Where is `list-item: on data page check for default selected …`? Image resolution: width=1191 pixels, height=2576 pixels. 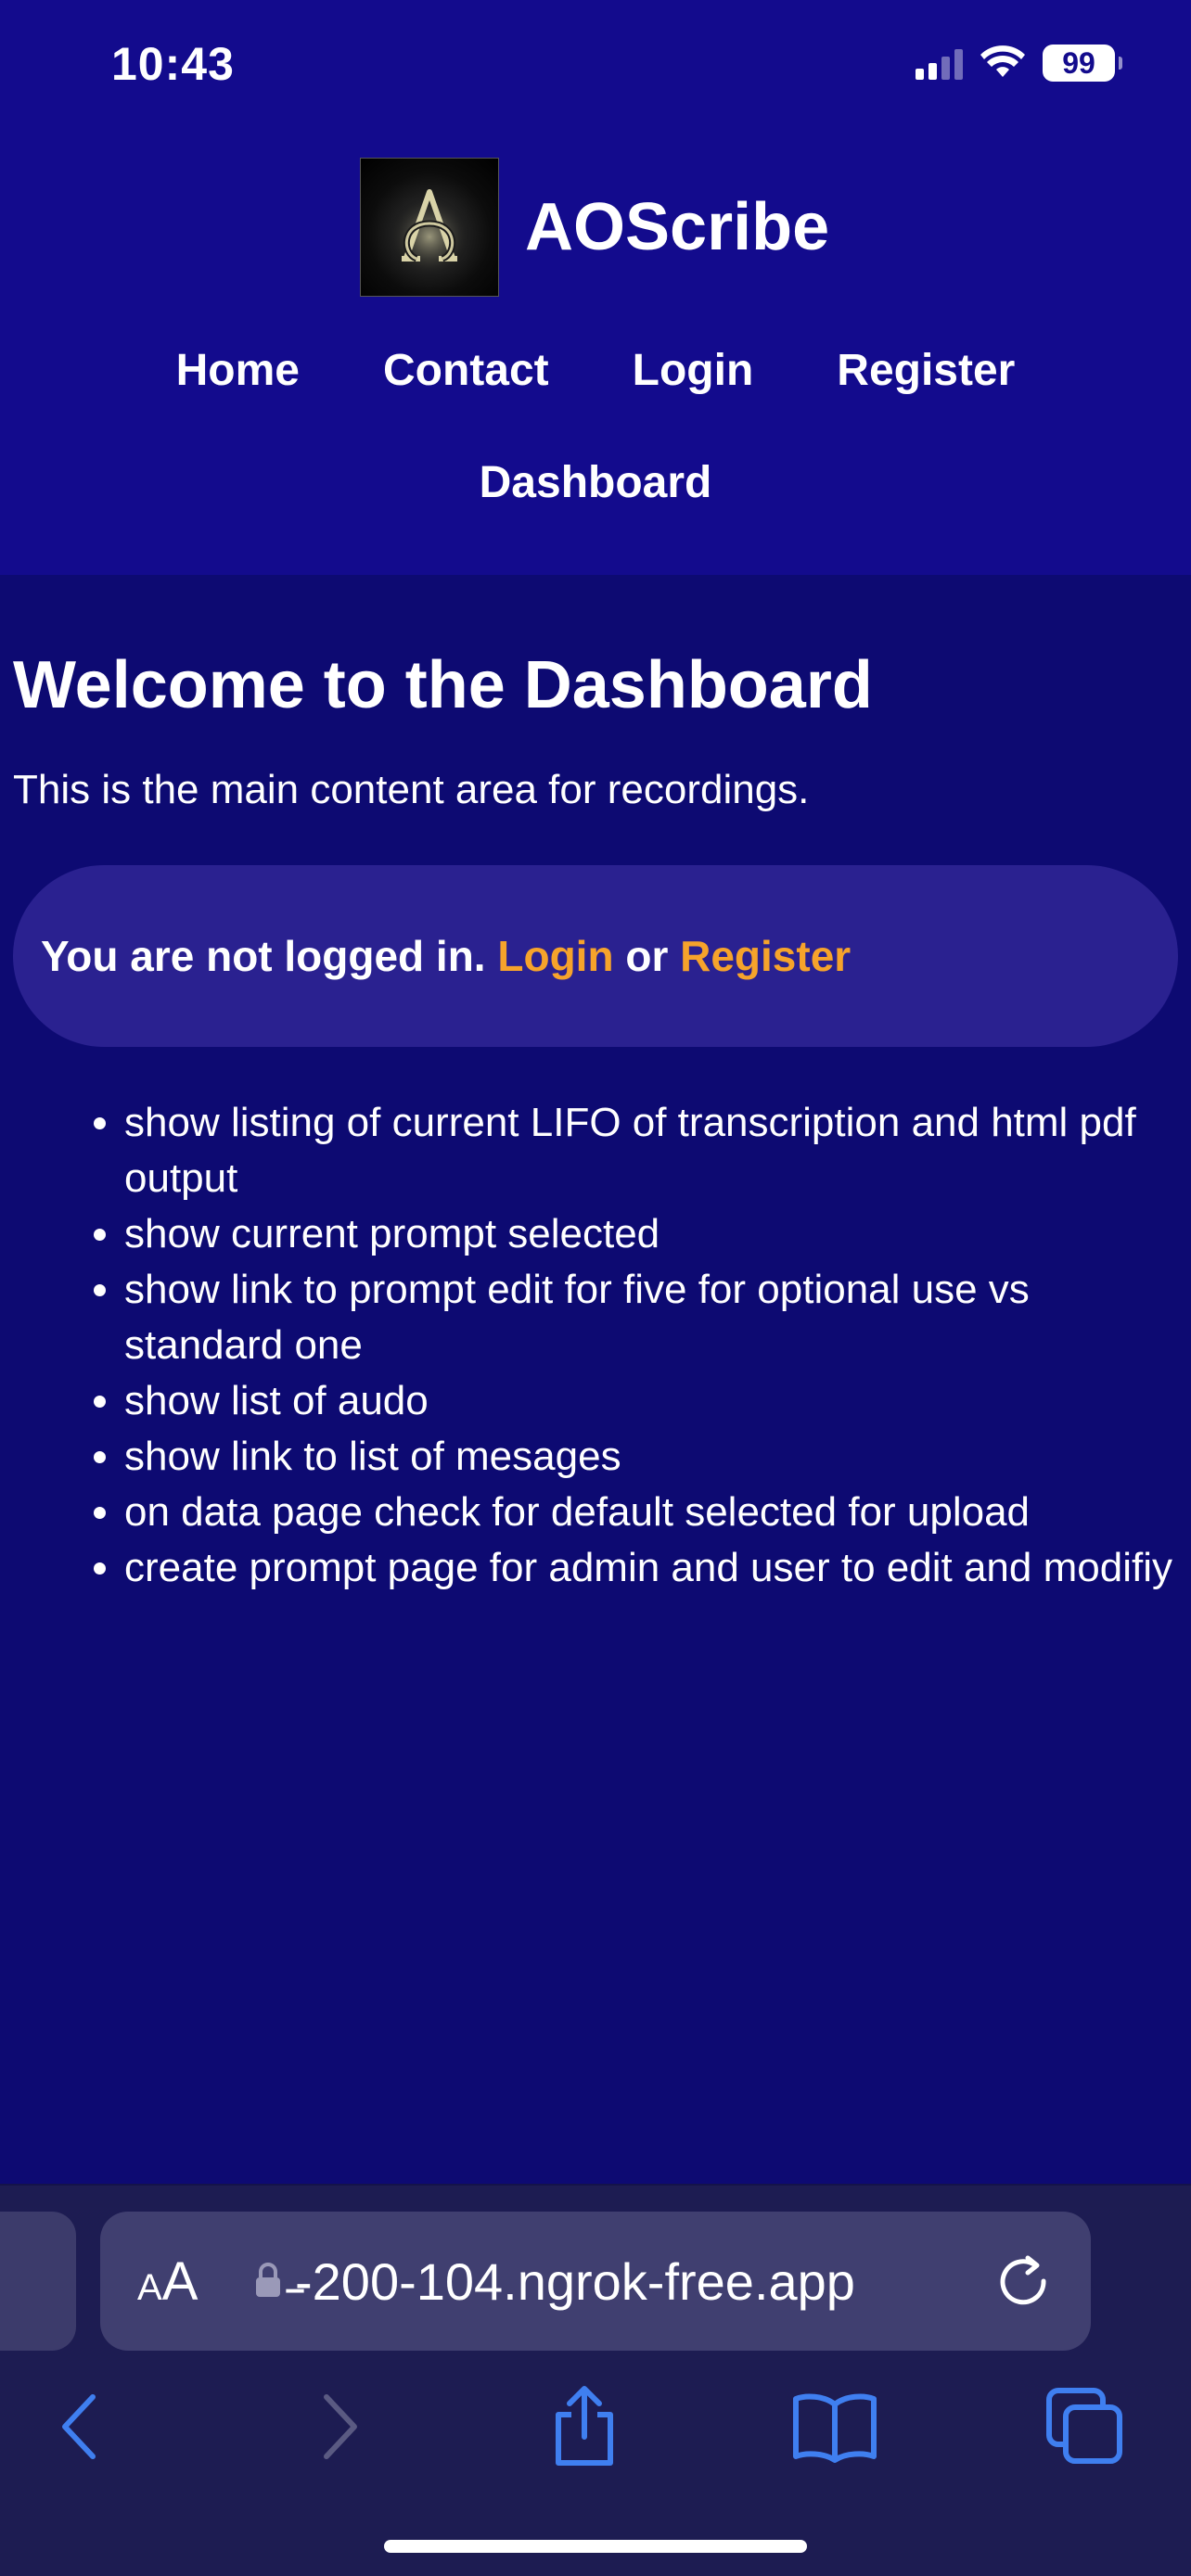 list-item: on data page check for default selected … is located at coordinates (651, 1512).